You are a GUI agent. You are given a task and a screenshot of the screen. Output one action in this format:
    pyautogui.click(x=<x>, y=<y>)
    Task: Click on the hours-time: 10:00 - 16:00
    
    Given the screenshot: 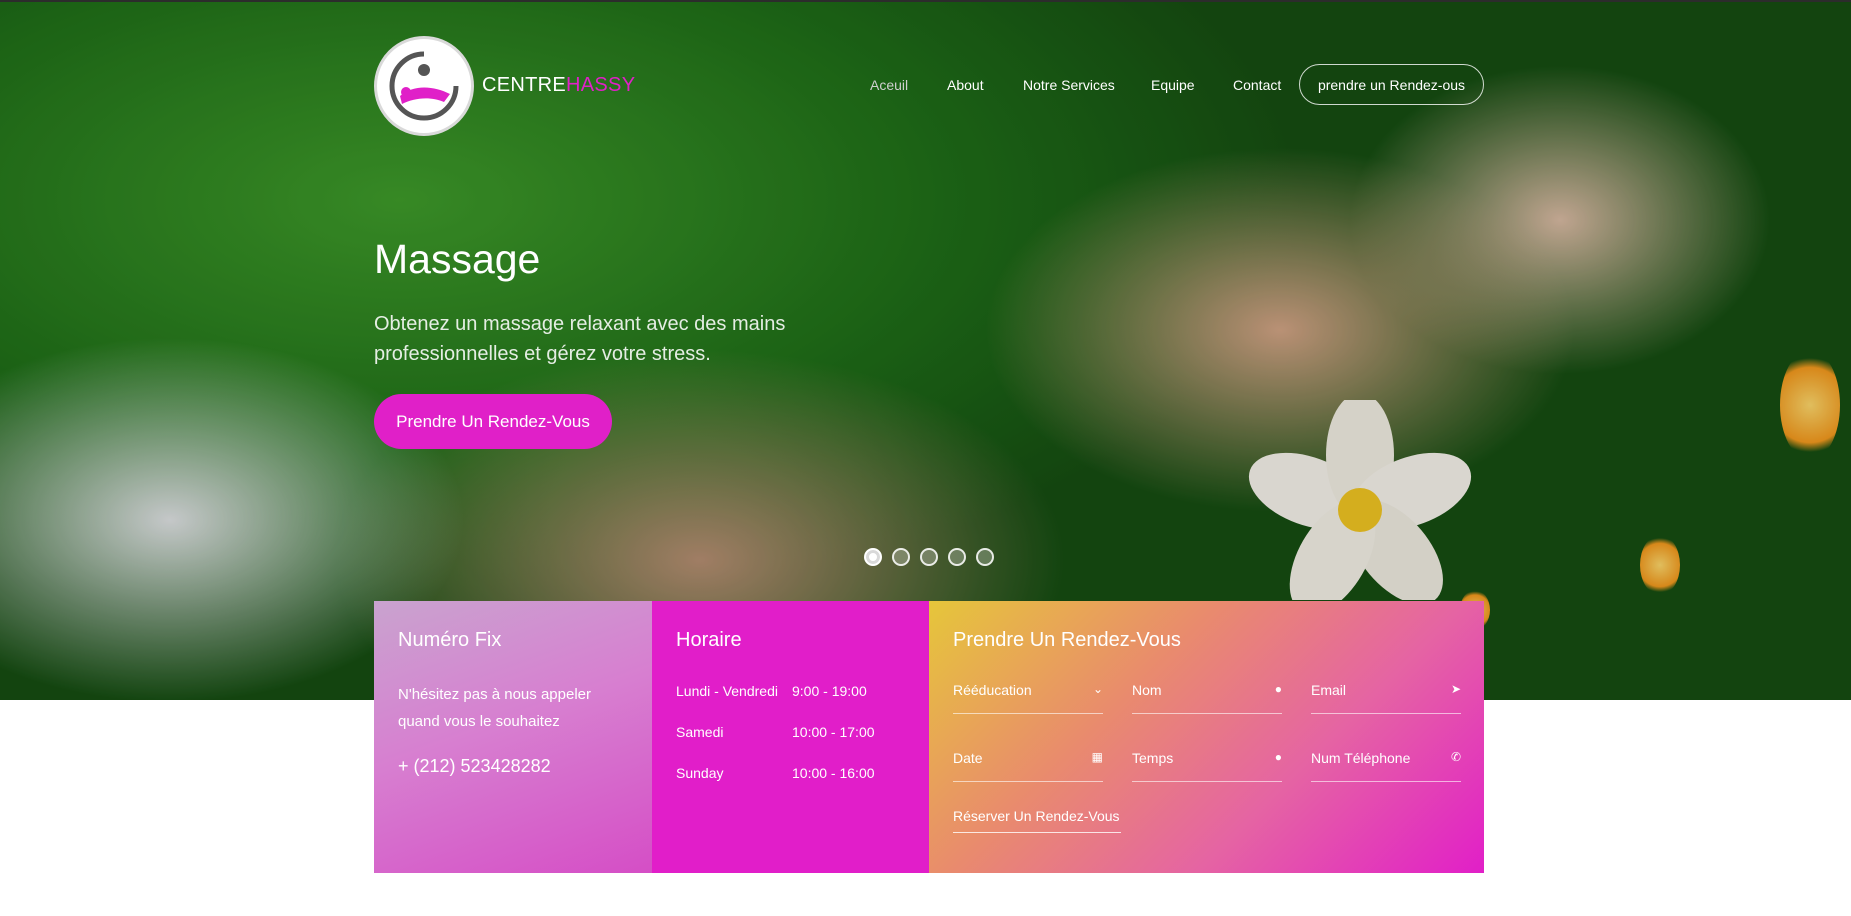 What is the action you would take?
    pyautogui.click(x=833, y=773)
    